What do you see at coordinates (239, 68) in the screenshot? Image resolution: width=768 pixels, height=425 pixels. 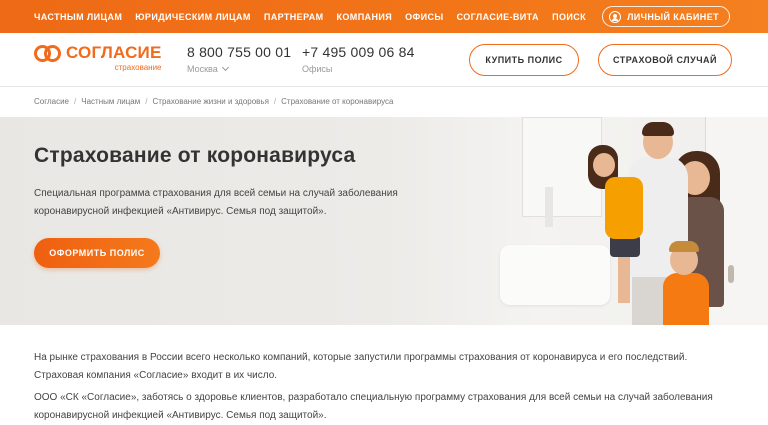 I see `city-selector: Москва` at bounding box center [239, 68].